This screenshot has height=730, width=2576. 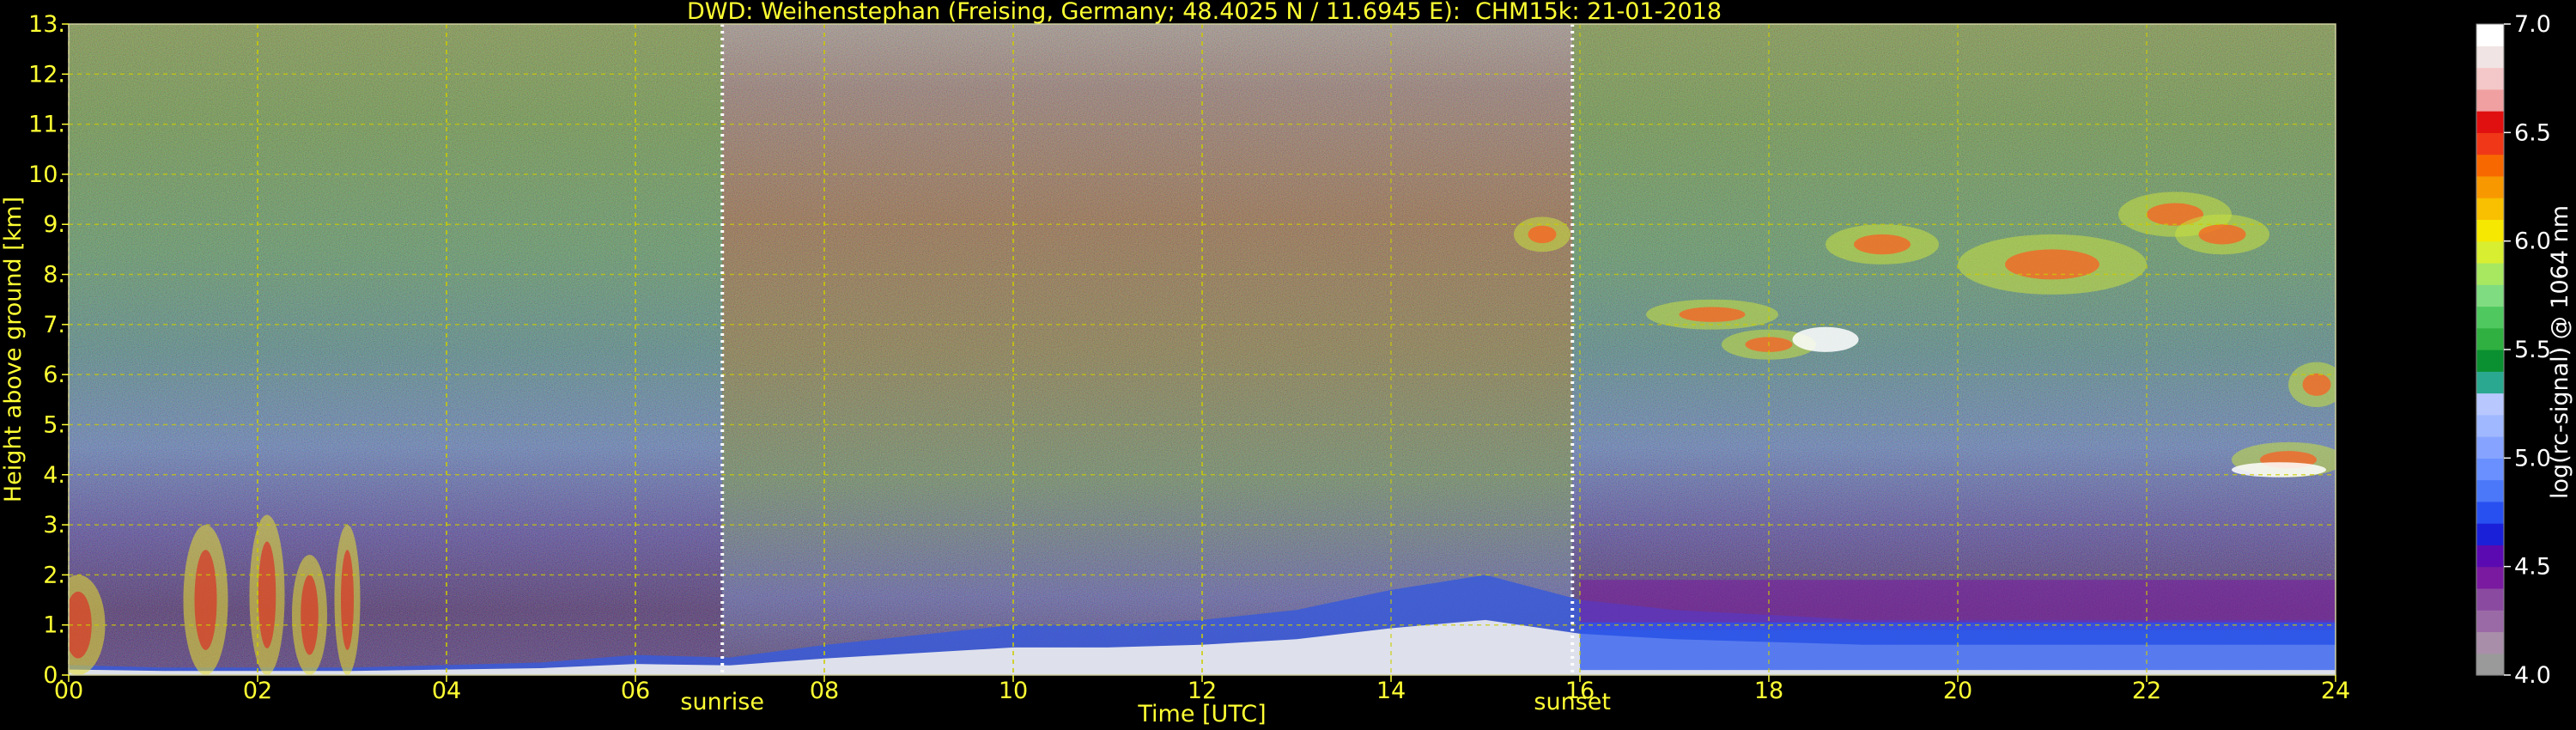 What do you see at coordinates (46, 174) in the screenshot?
I see `y-tick-label: 10.` at bounding box center [46, 174].